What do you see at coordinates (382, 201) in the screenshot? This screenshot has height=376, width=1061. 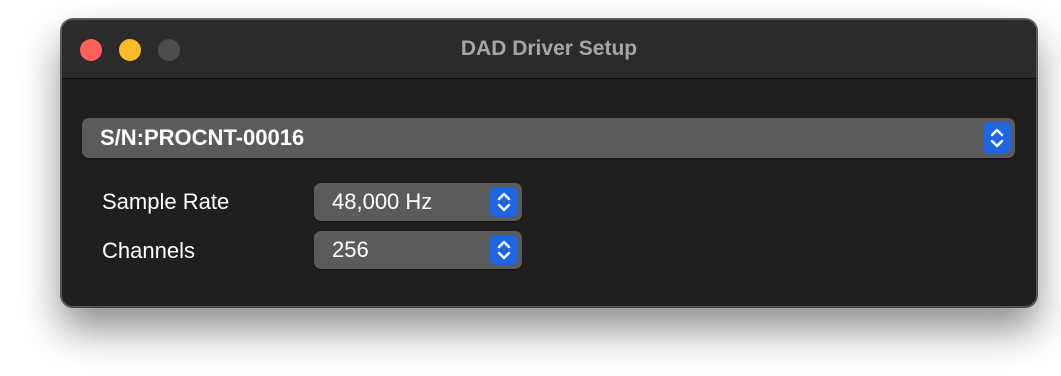 I see `sample-rate-value: 48,000 Hz` at bounding box center [382, 201].